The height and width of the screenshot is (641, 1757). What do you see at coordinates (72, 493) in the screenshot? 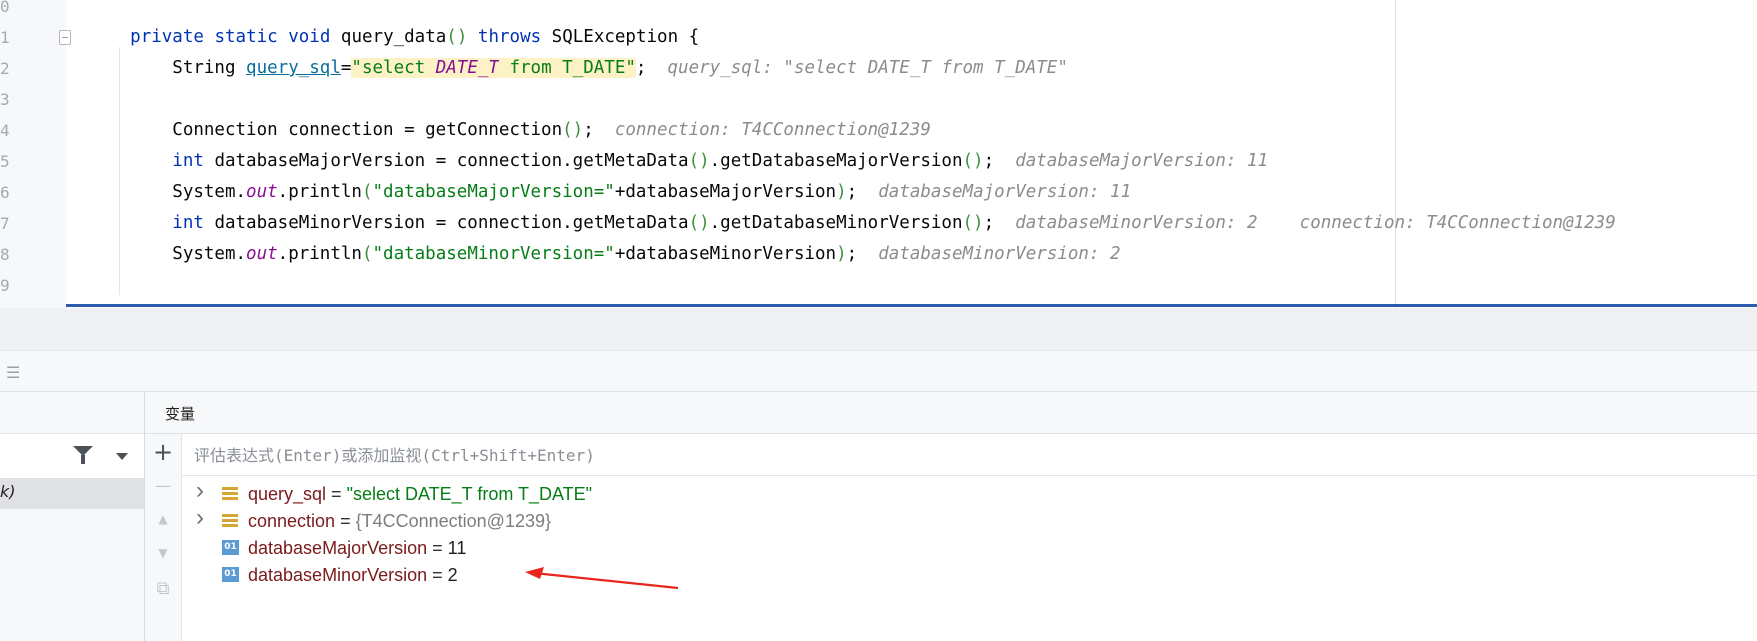
I see `frame-list-item-selected: k)` at bounding box center [72, 493].